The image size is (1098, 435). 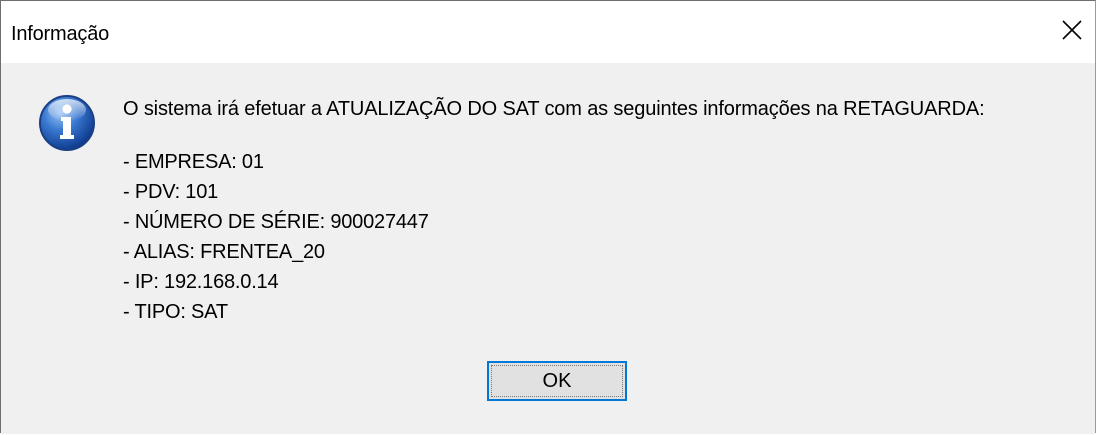 I want to click on close-button, so click(x=1072, y=30).